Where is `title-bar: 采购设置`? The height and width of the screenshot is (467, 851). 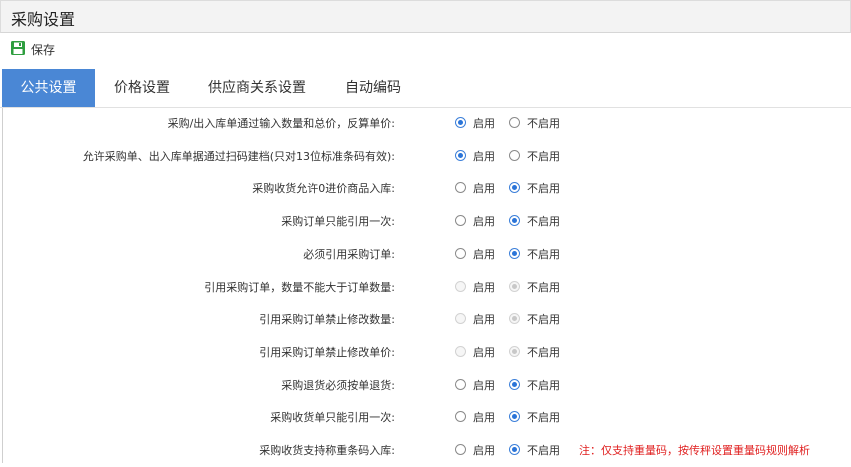
title-bar: 采购设置 is located at coordinates (425, 16).